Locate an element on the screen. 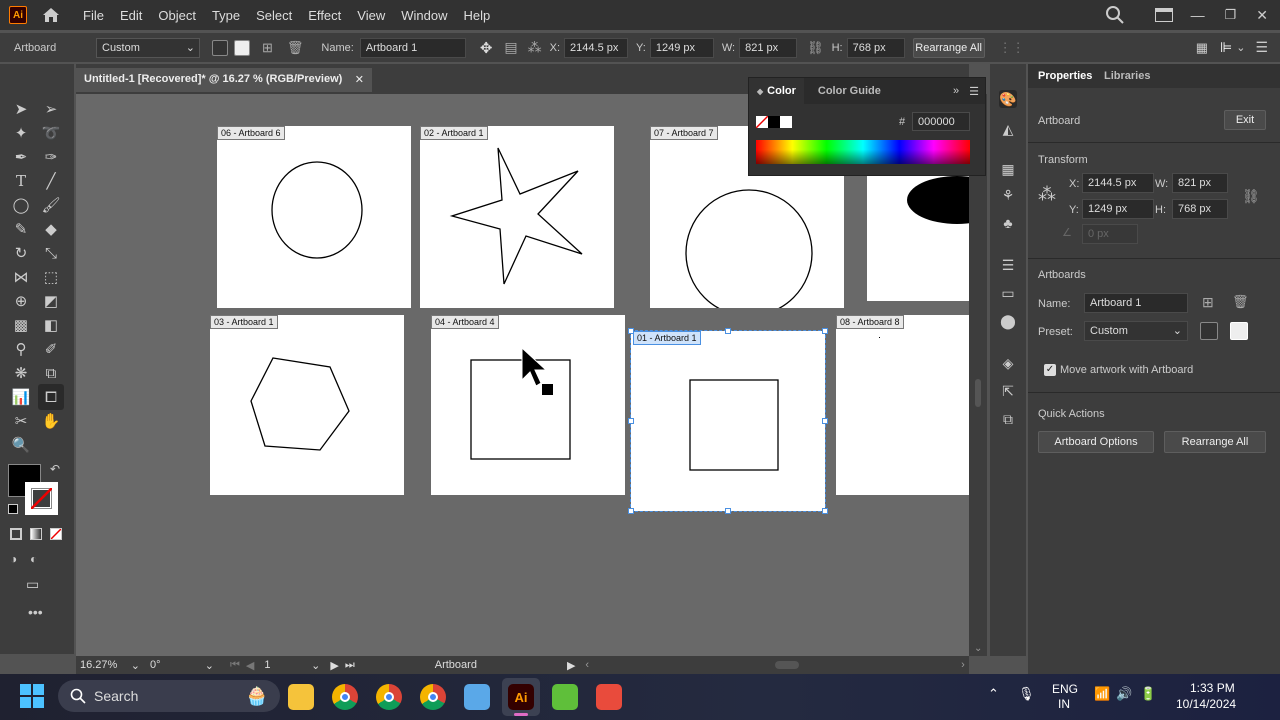 The height and width of the screenshot is (720, 1280). perspective-grid-tool-icon: ◩ is located at coordinates (51, 301).